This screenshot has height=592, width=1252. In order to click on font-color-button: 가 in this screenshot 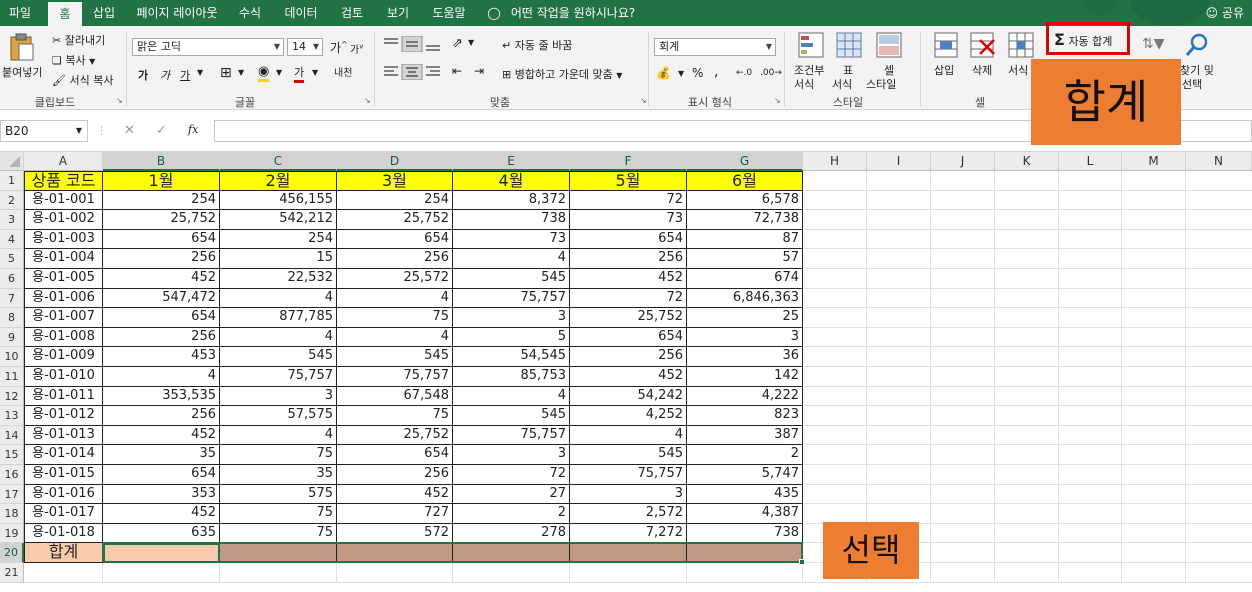, I will do `click(299, 73)`.